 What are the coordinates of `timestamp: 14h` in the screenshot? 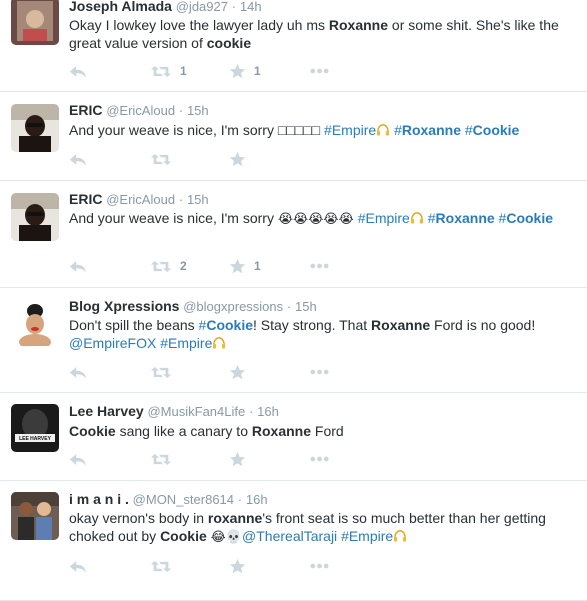 It's located at (251, 7).